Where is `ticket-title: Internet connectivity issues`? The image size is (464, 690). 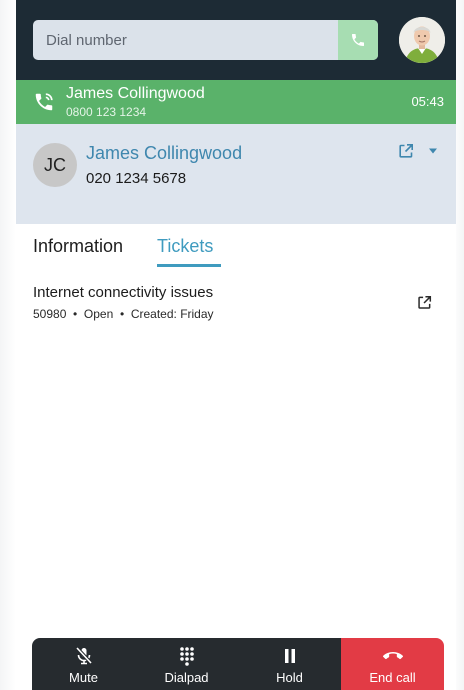
ticket-title: Internet connectivity issues is located at coordinates (123, 292).